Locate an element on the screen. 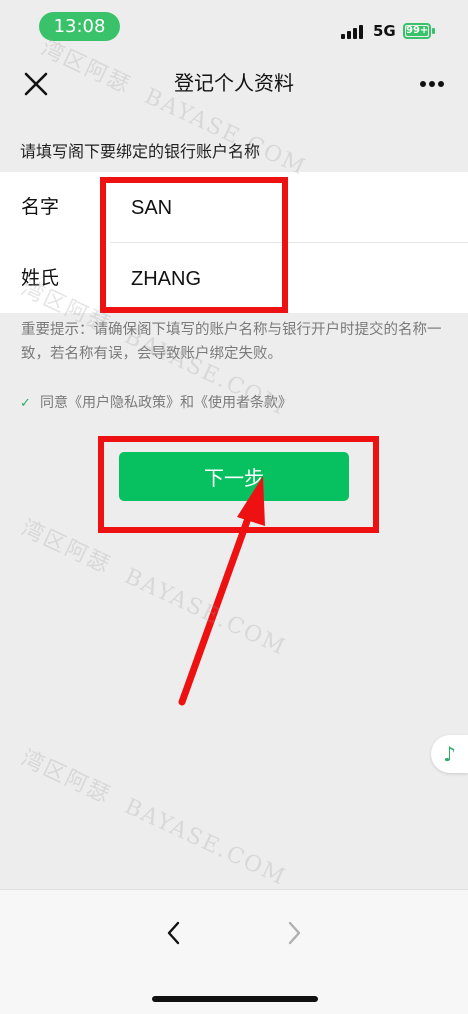 Image resolution: width=468 pixels, height=1014 pixels. forward-button is located at coordinates (294, 933).